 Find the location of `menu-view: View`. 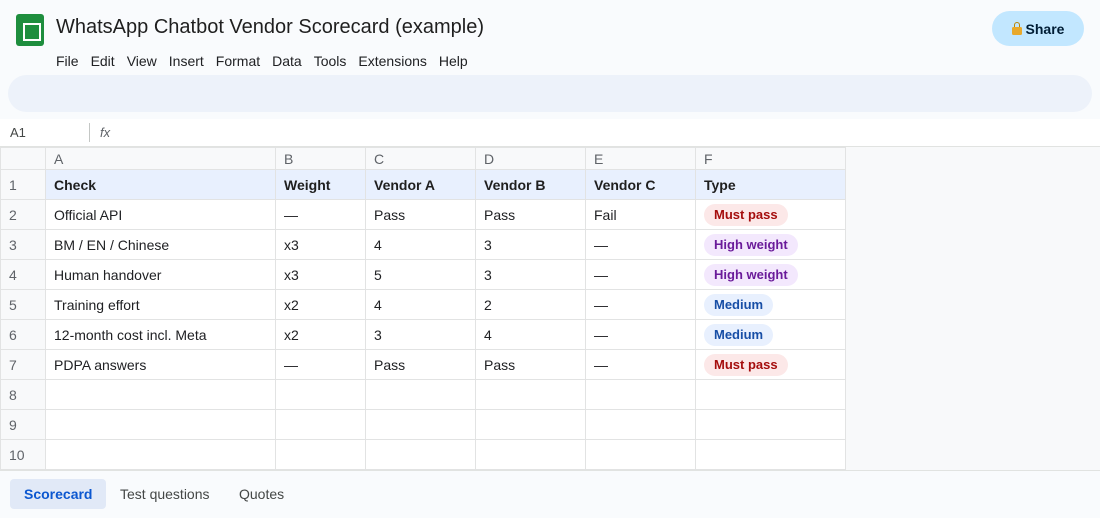

menu-view: View is located at coordinates (142, 61).